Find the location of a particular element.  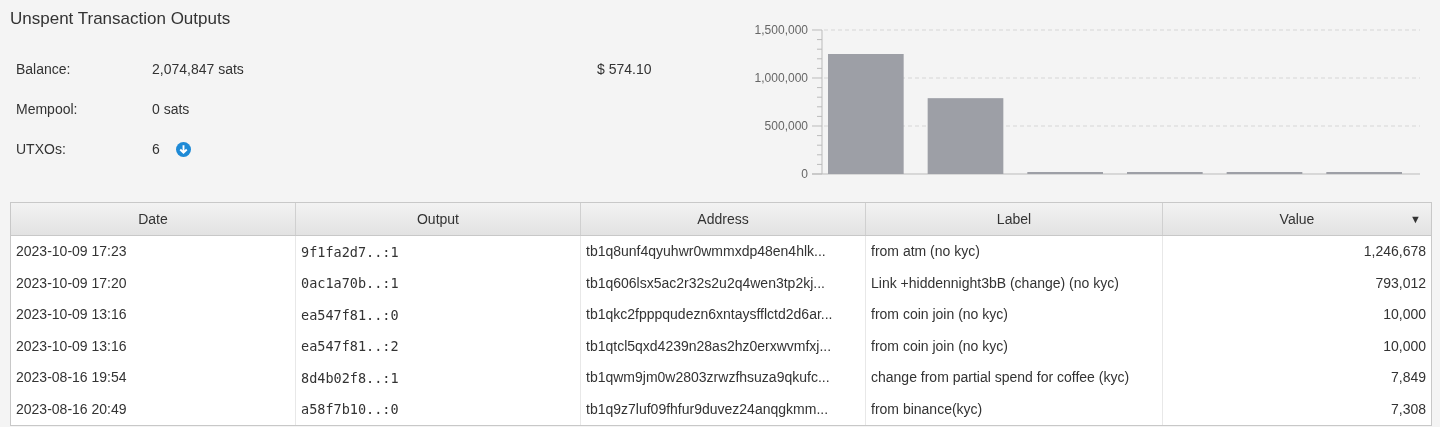

sort-indicator: ▼ is located at coordinates (1415, 219).